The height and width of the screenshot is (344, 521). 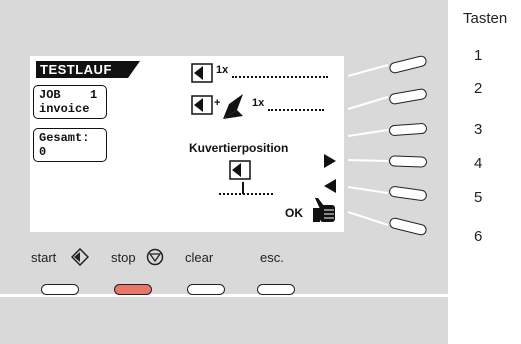 What do you see at coordinates (478, 163) in the screenshot?
I see `legend-number-4: 4` at bounding box center [478, 163].